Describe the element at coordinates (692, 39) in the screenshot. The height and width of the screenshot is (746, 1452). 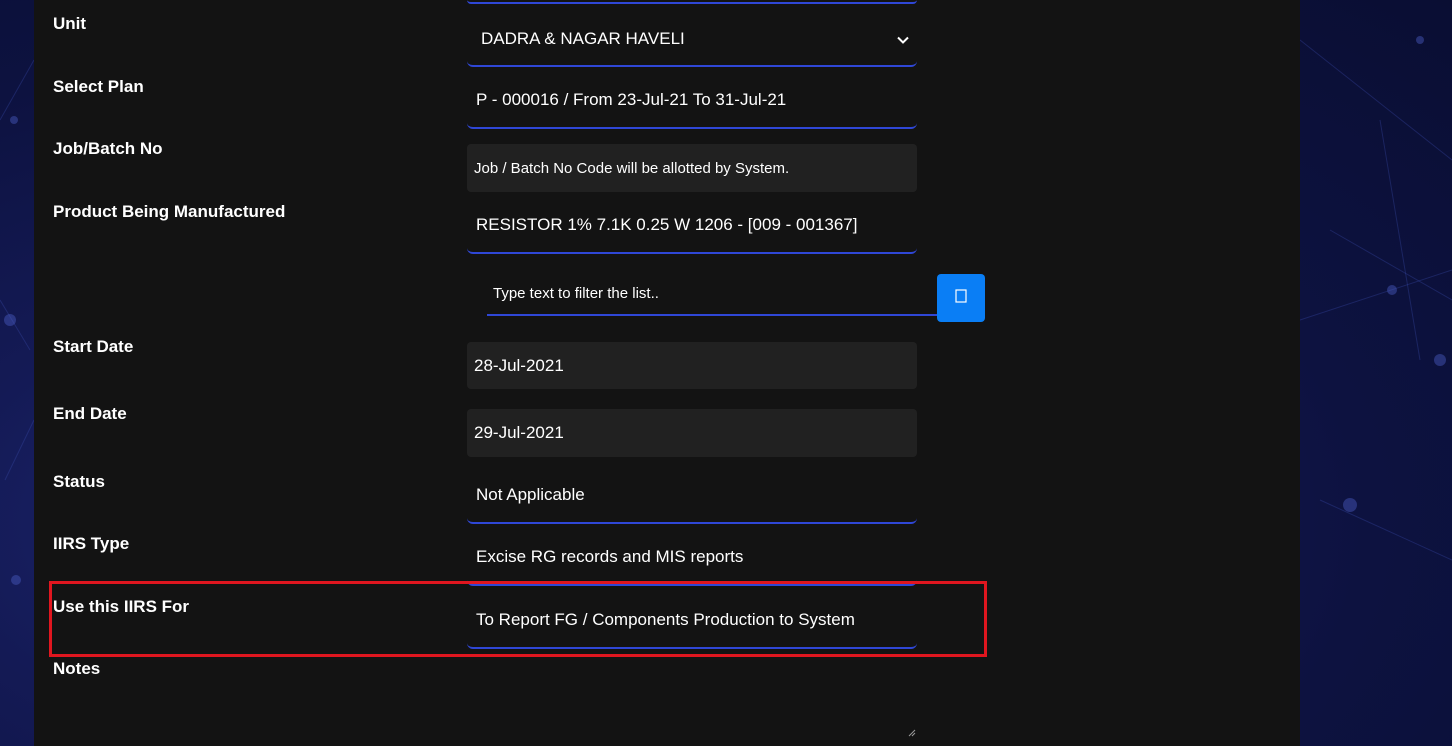
I see `unit-select: DADRA & NAGAR HAVELI` at that location.